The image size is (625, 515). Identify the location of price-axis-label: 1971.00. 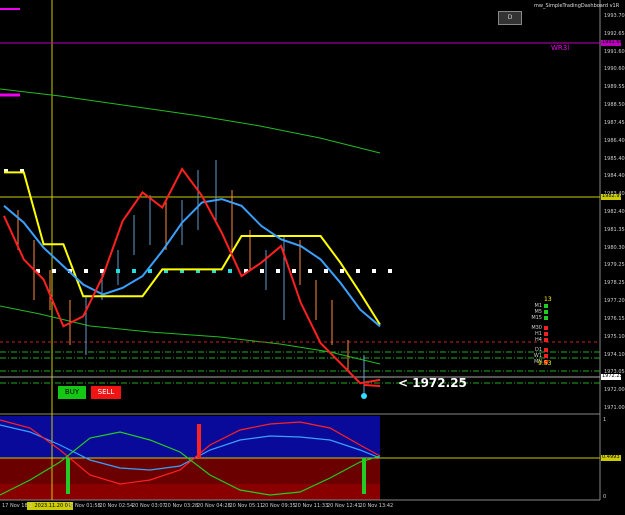
(614, 408).